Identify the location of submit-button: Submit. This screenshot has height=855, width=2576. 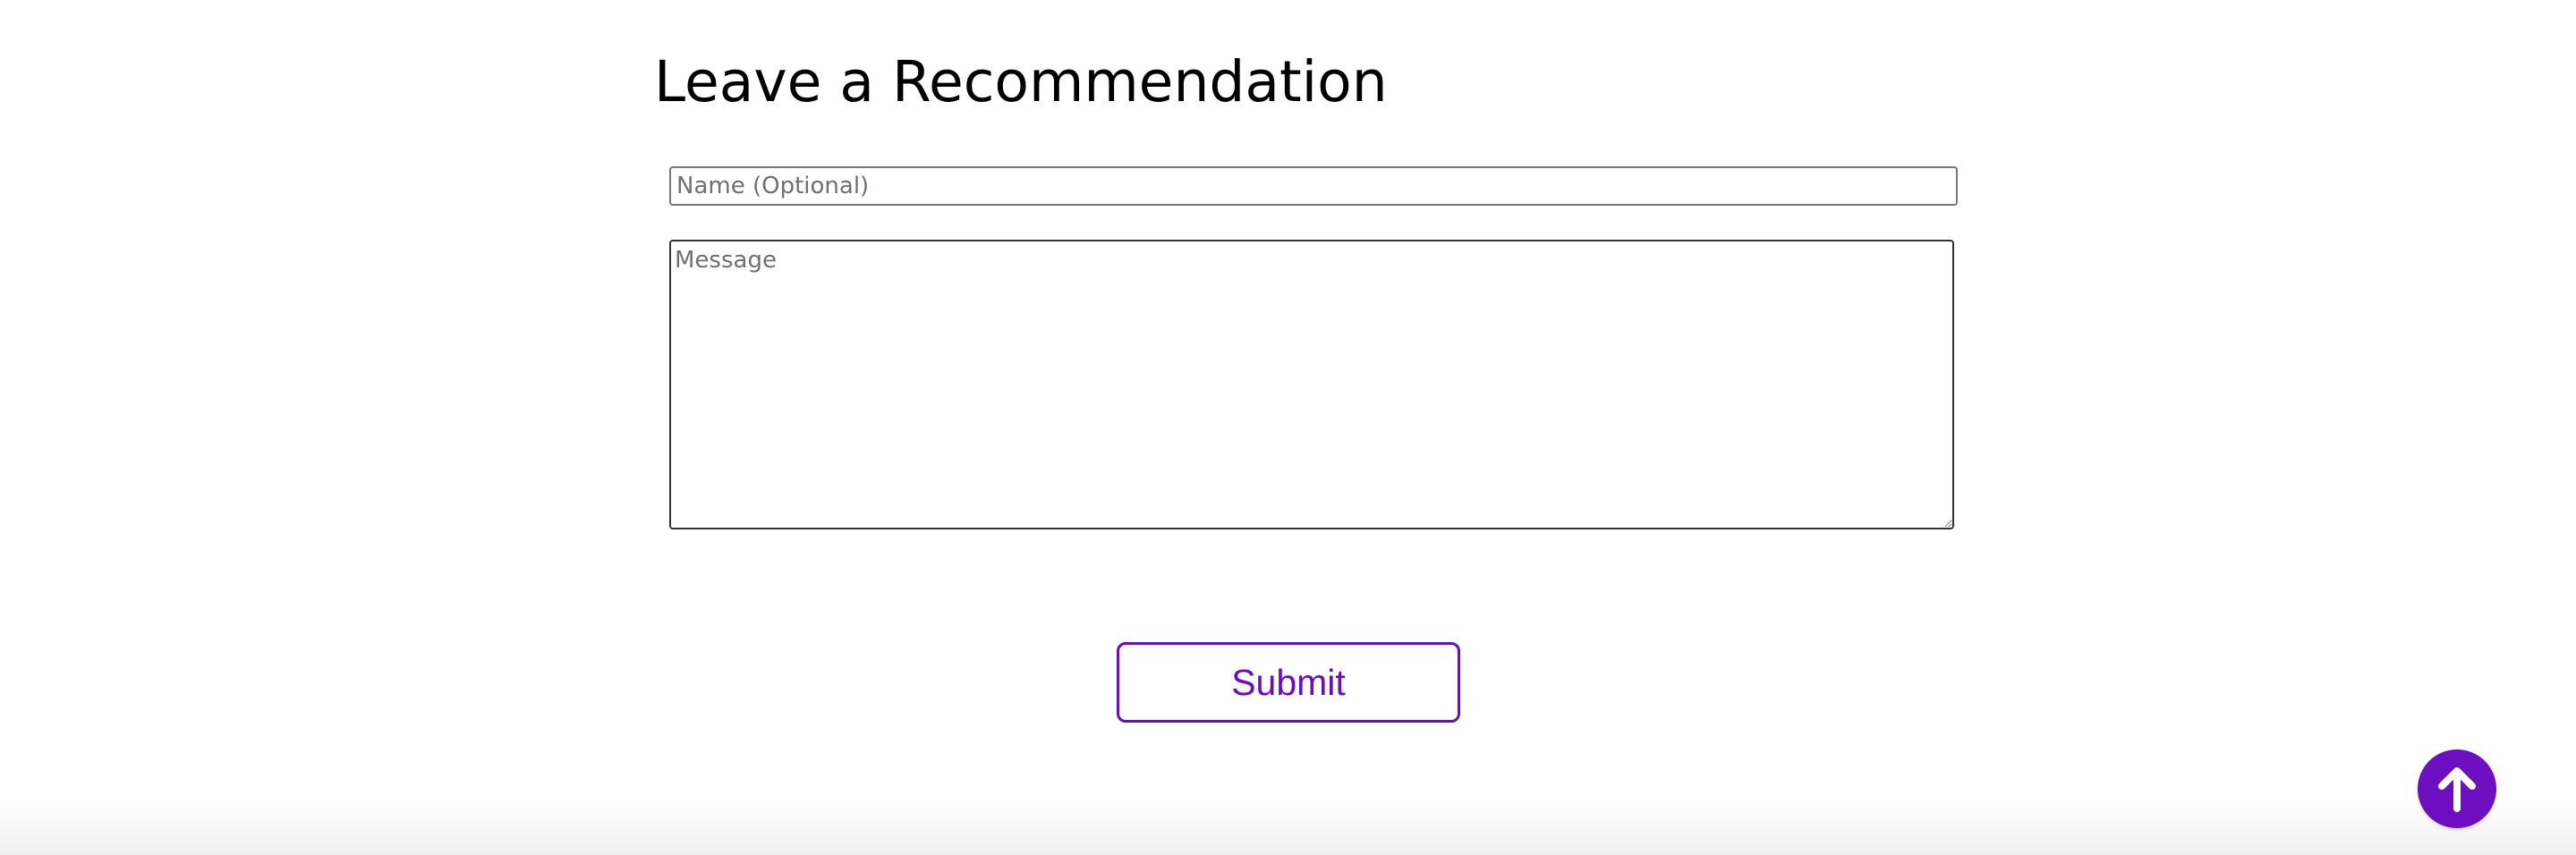
(1288, 682).